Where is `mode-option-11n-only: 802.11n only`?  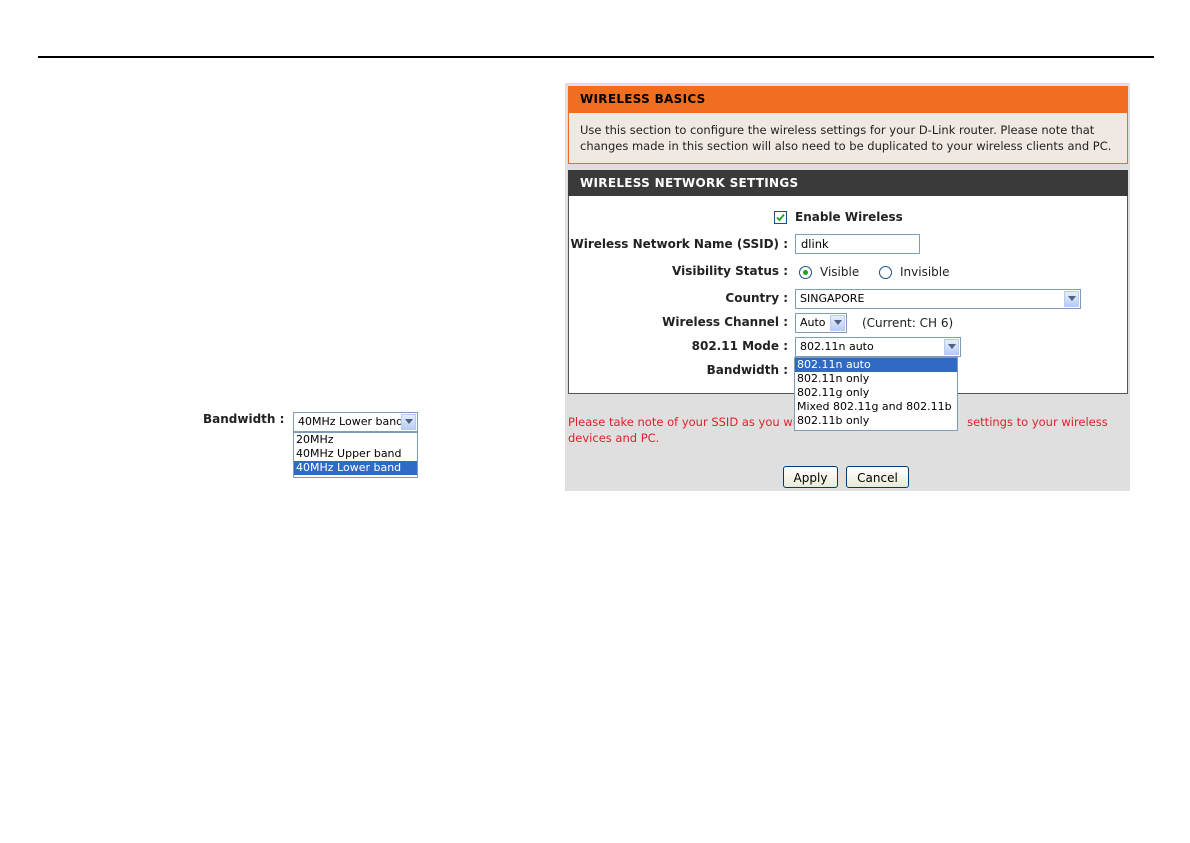 mode-option-11n-only: 802.11n only is located at coordinates (876, 379).